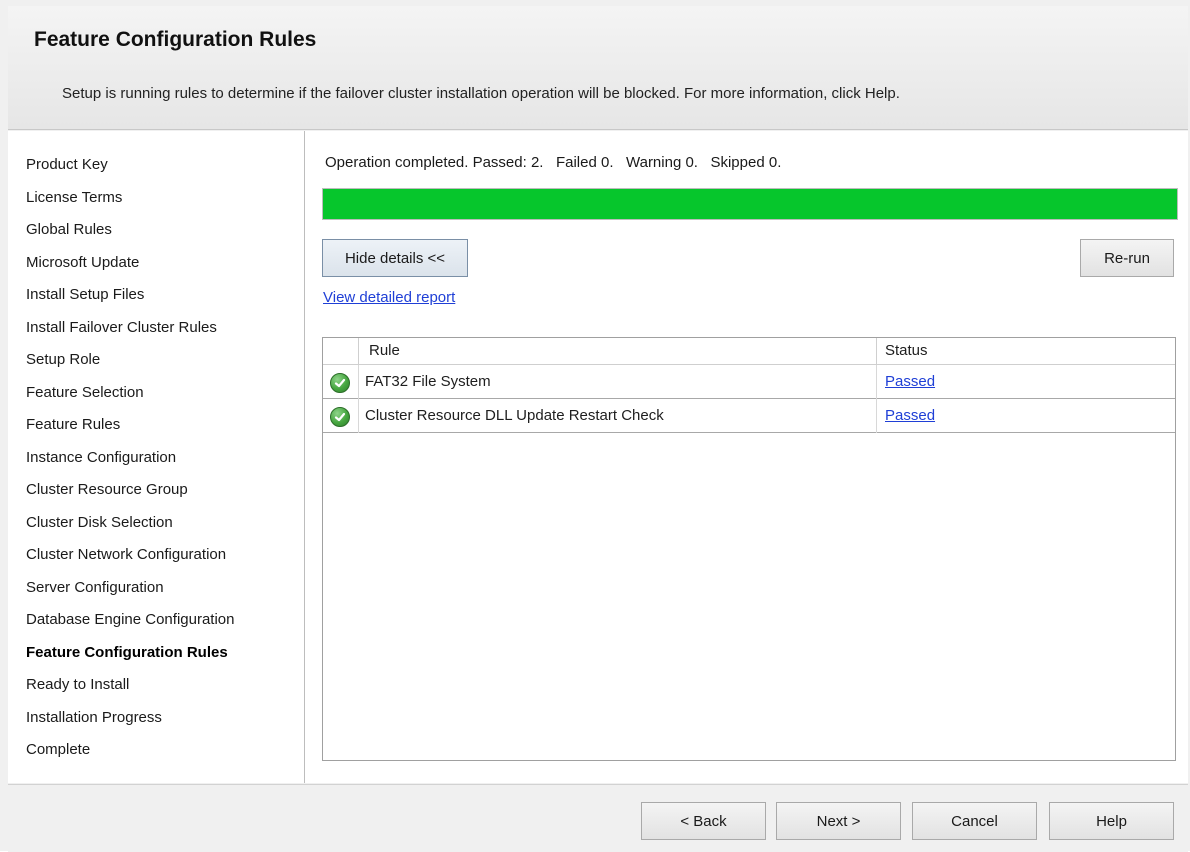 The height and width of the screenshot is (852, 1190). Describe the element at coordinates (63, 359) in the screenshot. I see `sidebar-item-setup-role: Setup Role` at that location.